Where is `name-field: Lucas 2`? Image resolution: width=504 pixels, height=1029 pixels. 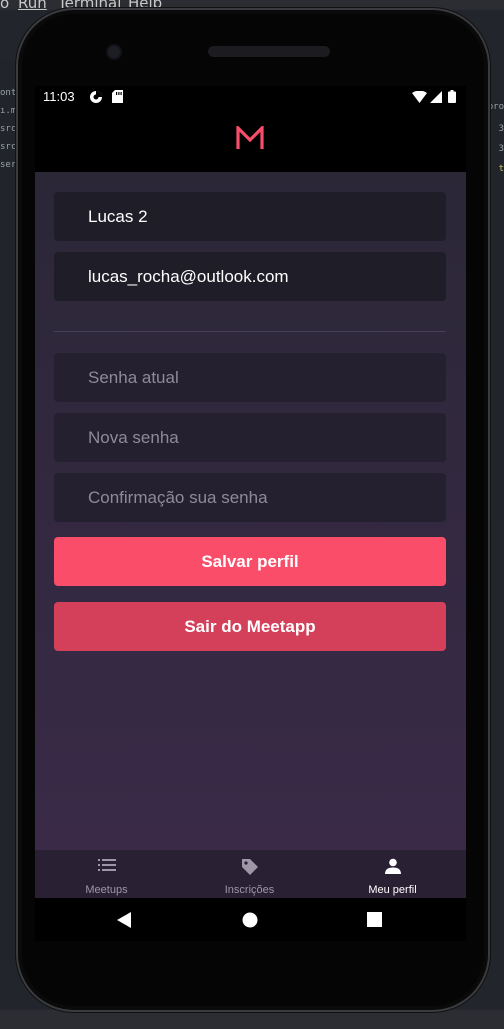
name-field: Lucas 2 is located at coordinates (250, 216).